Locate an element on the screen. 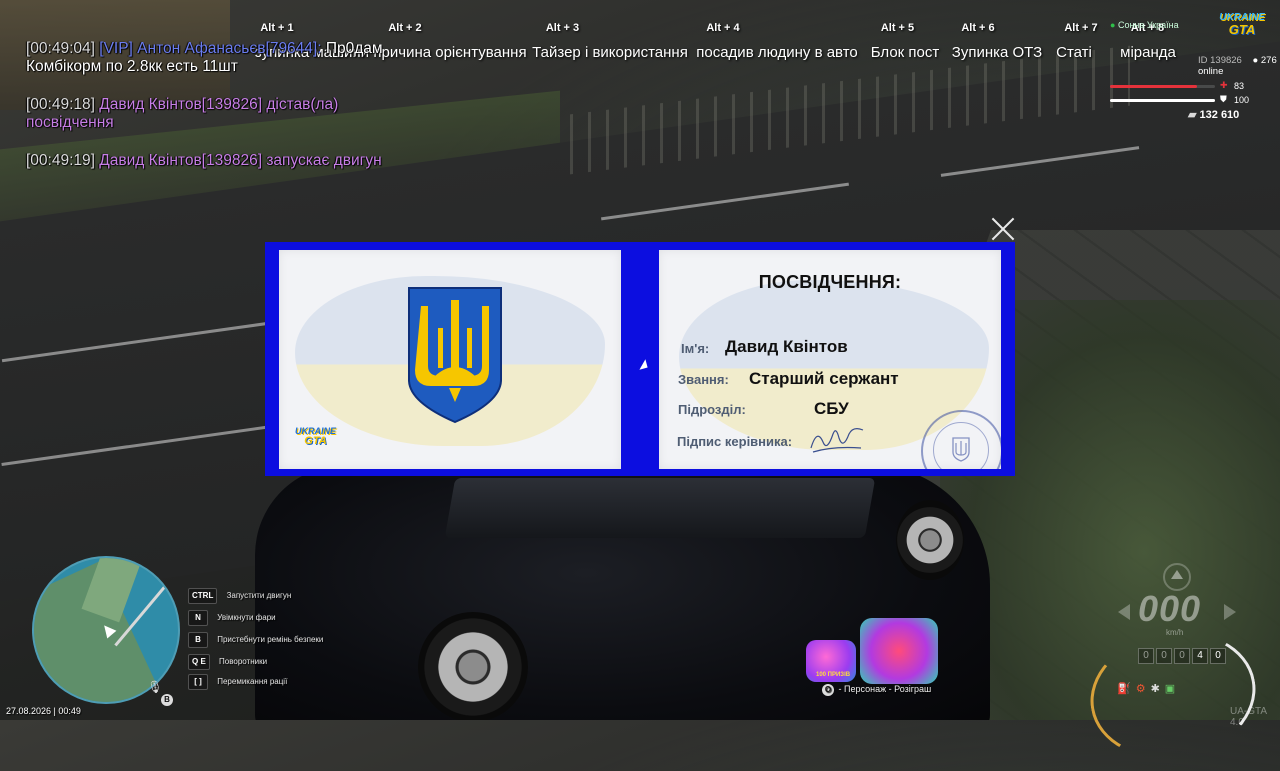 This screenshot has height=771, width=1280. speedometer-up-icon is located at coordinates (1177, 577).